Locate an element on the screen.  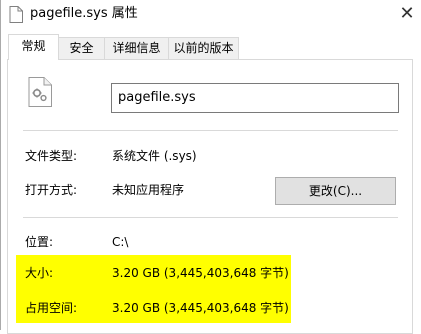
tab-strip: 常规 安全 详细信息 以前的版本 is located at coordinates (211, 47).